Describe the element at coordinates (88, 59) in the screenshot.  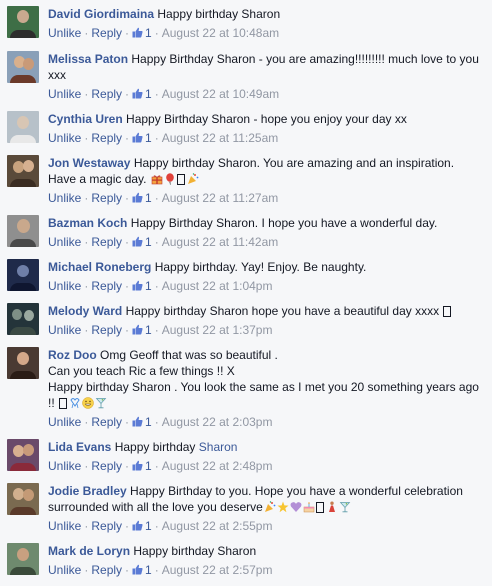
I see `comment-author: Melissa Paton` at that location.